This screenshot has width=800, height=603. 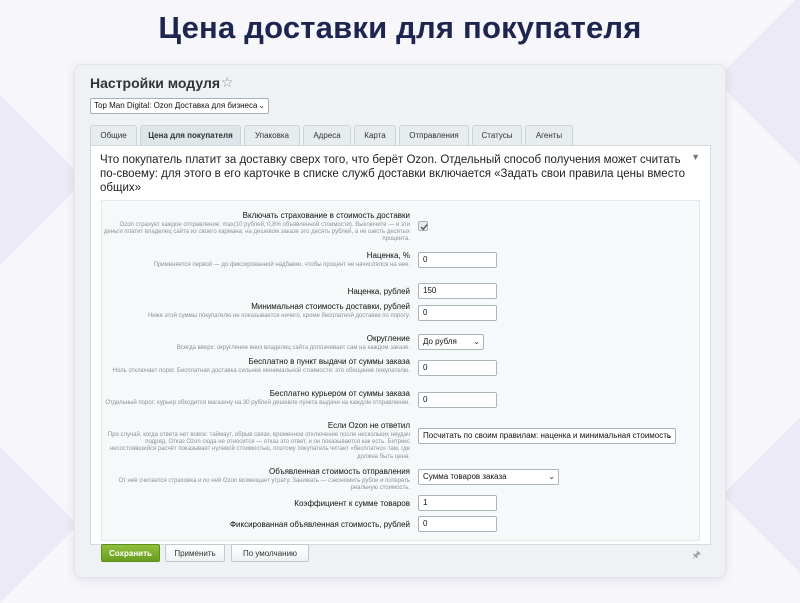 I want to click on insurance-checkbox, so click(x=423, y=226).